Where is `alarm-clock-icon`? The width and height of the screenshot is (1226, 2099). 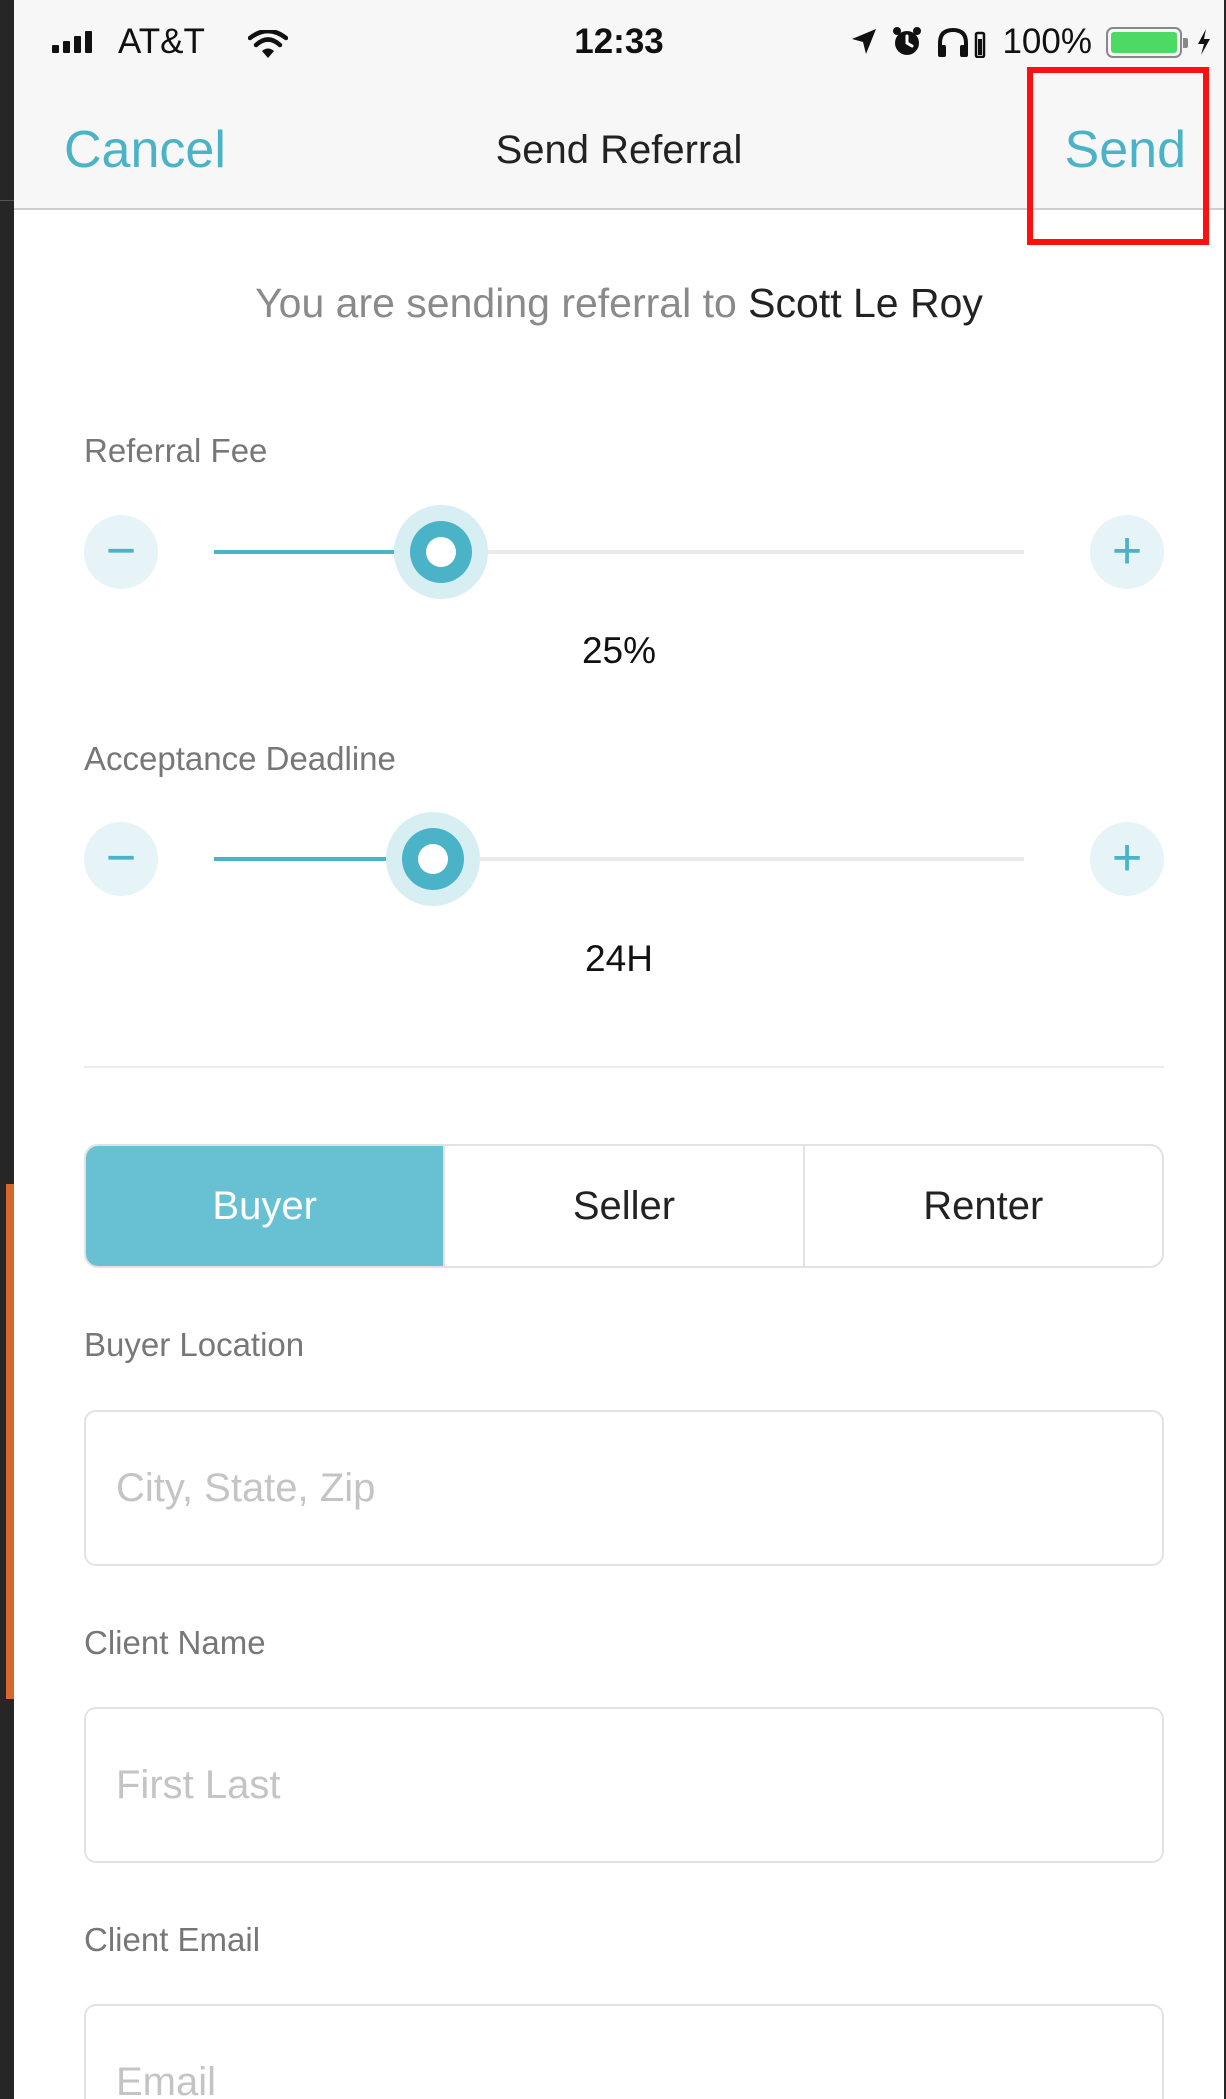
alarm-clock-icon is located at coordinates (907, 41).